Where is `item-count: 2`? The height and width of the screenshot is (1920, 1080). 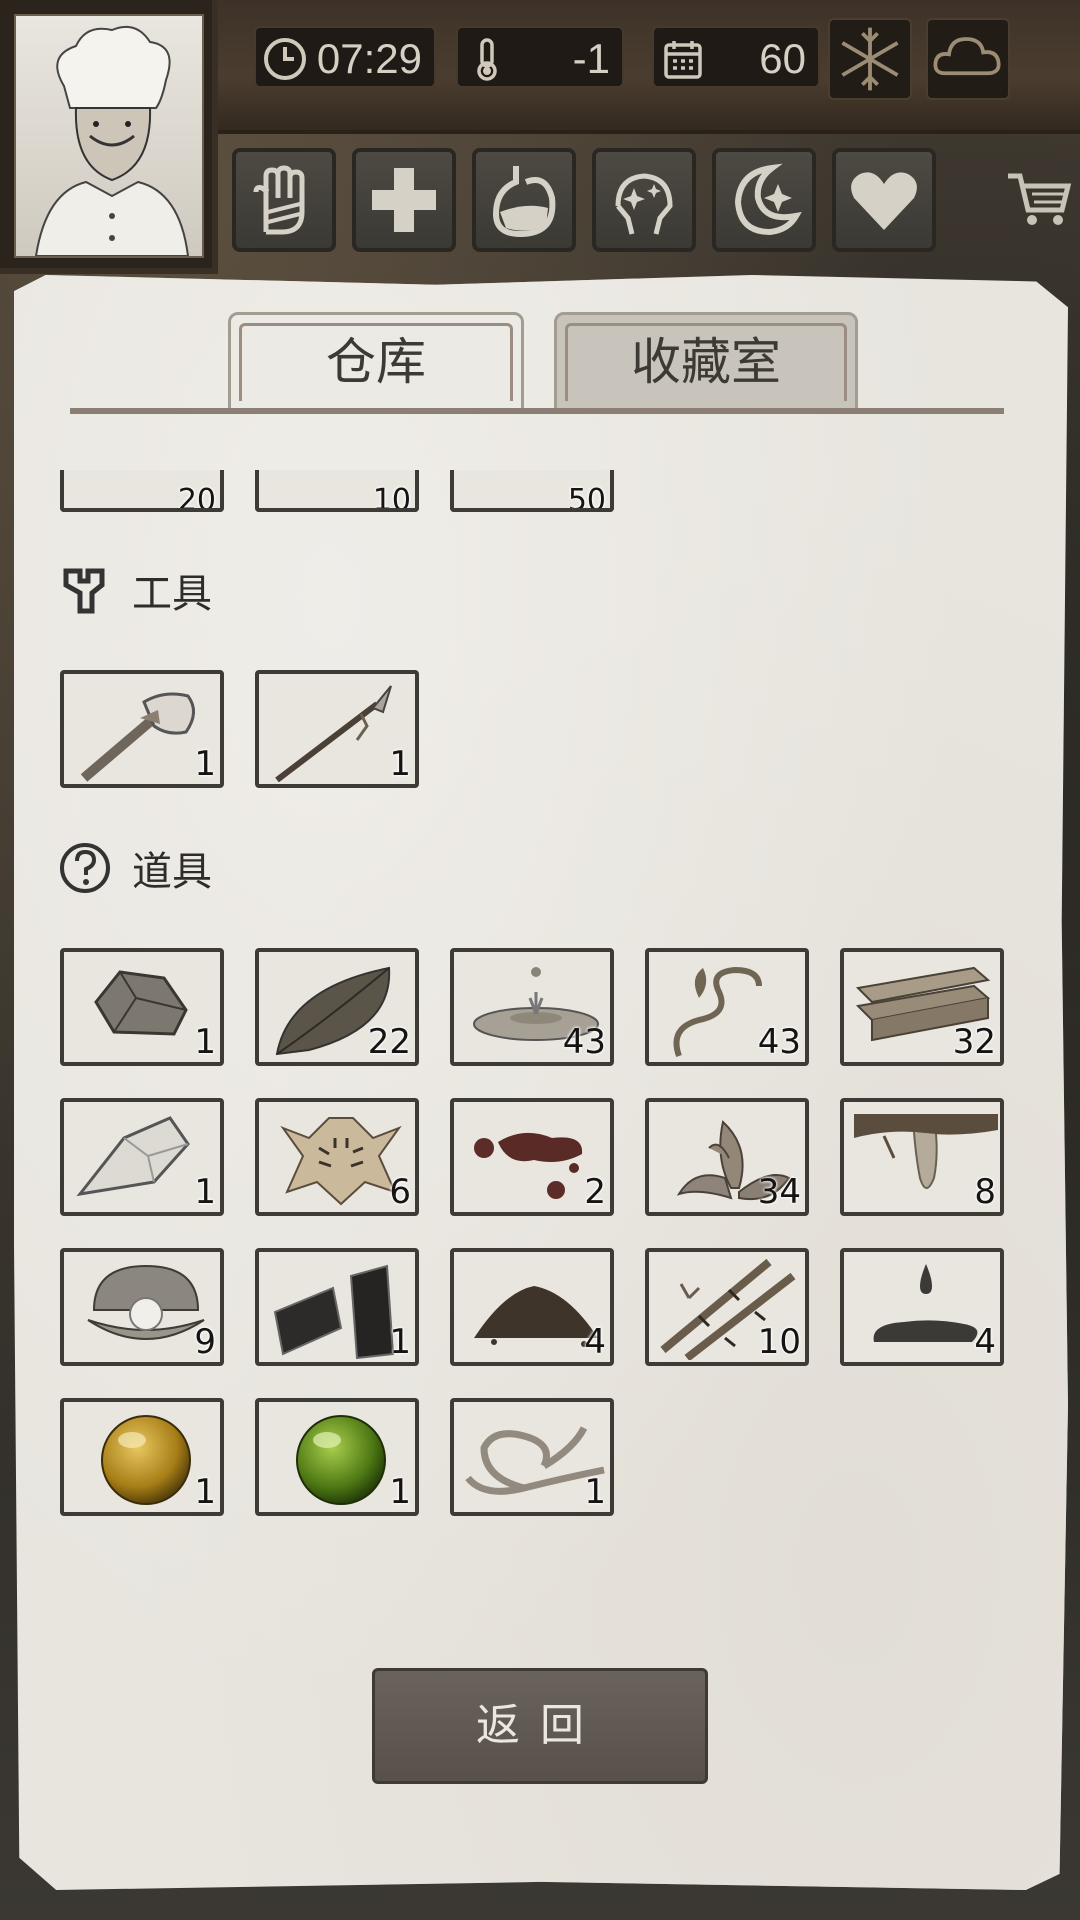
item-count: 2 is located at coordinates (595, 1192).